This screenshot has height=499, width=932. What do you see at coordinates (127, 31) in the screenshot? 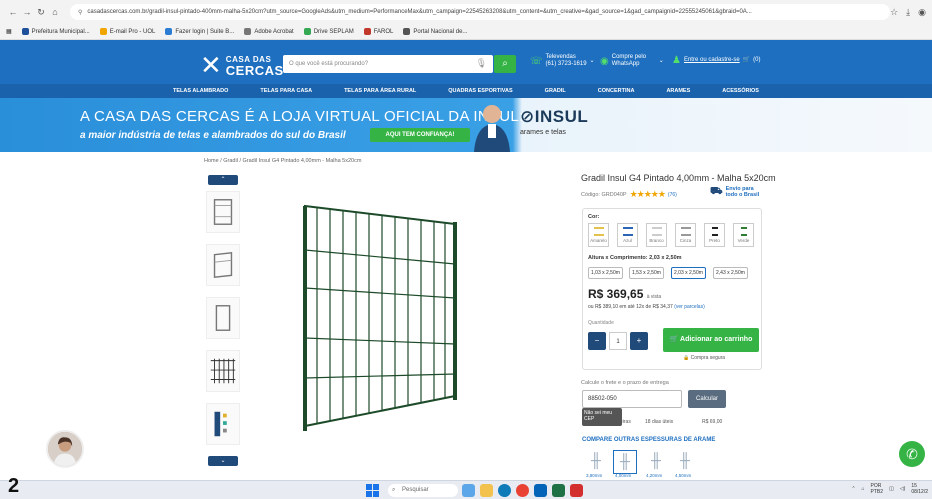
I see `bookmark-item: E-mail Pro - UOL` at bounding box center [127, 31].